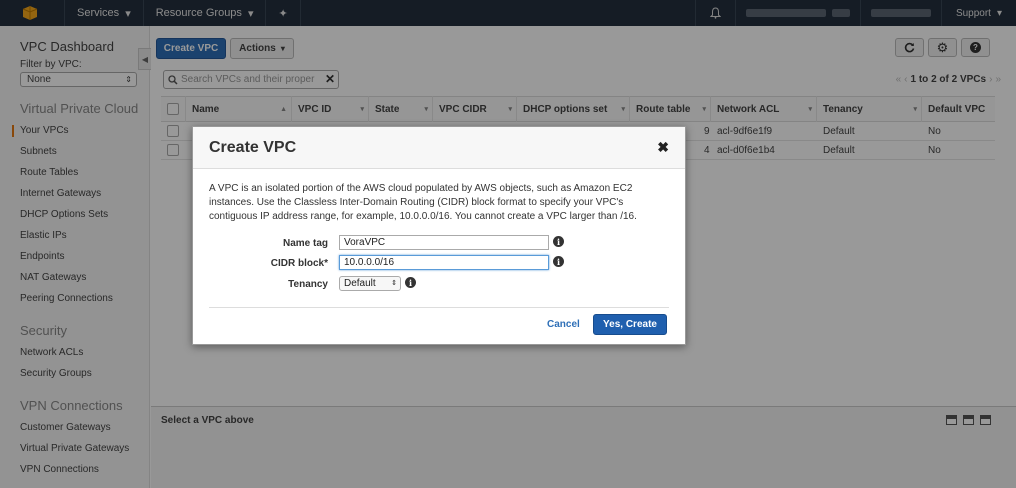  I want to click on cancel-button: Cancel, so click(563, 324).